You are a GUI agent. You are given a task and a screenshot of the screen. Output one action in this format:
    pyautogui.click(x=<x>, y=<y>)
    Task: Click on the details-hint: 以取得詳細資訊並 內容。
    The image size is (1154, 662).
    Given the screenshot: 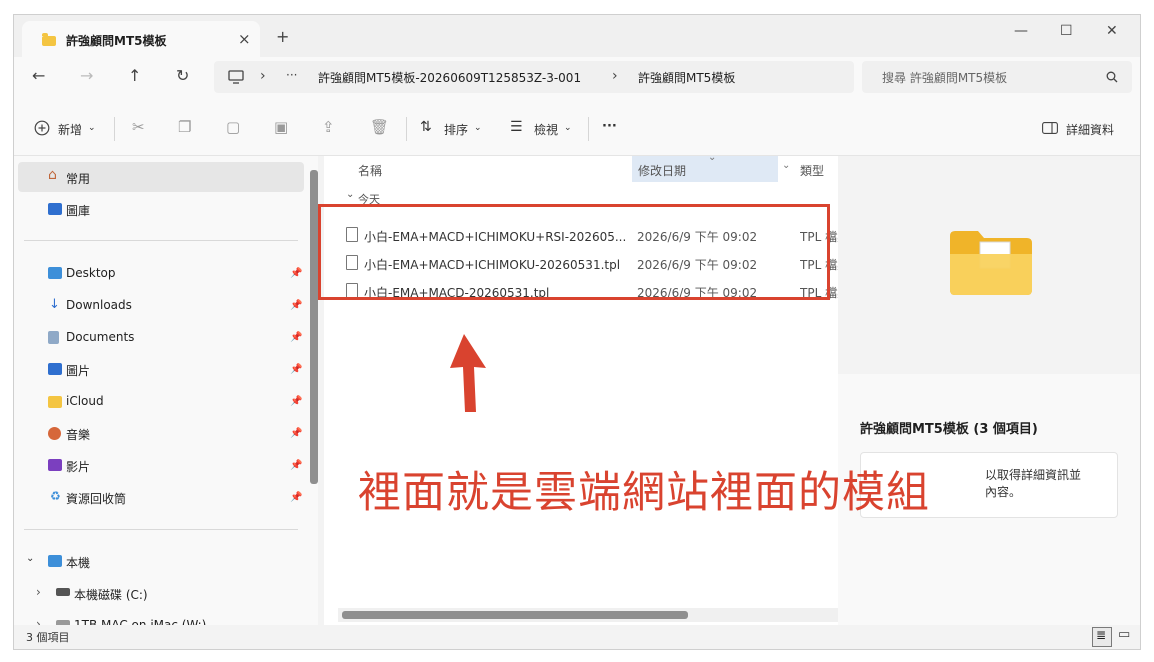 What is the action you would take?
    pyautogui.click(x=1033, y=483)
    